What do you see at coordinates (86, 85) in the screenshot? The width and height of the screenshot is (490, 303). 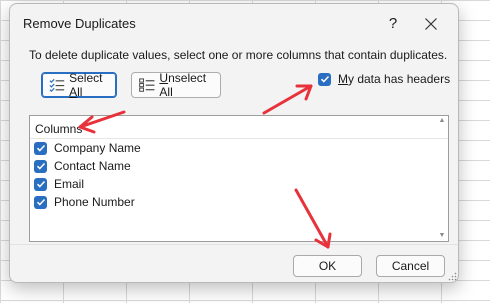 I see `select-all-label: Select All` at bounding box center [86, 85].